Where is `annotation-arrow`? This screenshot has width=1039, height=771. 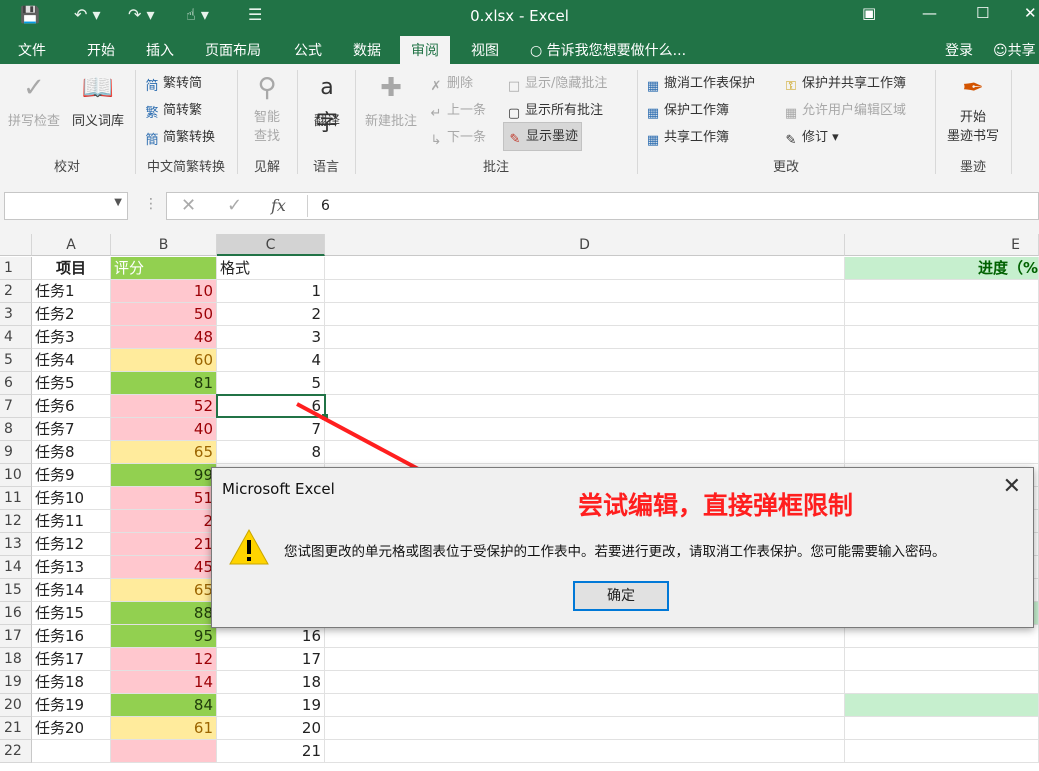 annotation-arrow is located at coordinates (432, 475).